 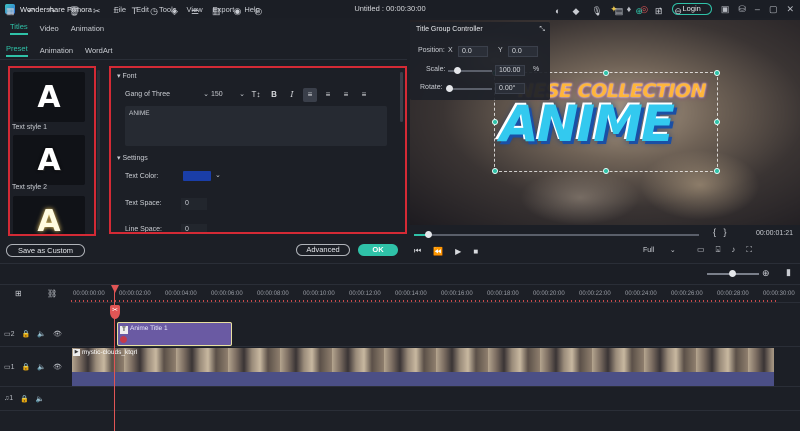 What do you see at coordinates (197, 176) in the screenshot?
I see `text-color-swatch` at bounding box center [197, 176].